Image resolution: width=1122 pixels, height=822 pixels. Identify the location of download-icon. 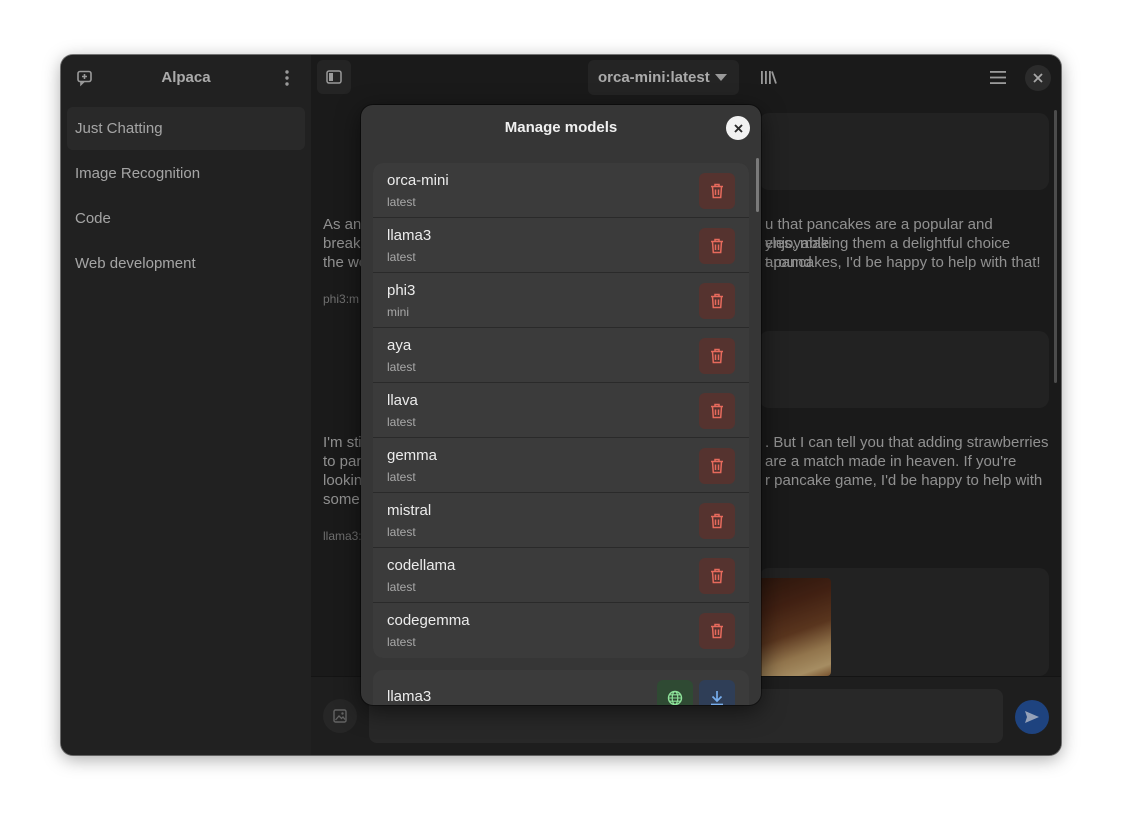
(717, 698).